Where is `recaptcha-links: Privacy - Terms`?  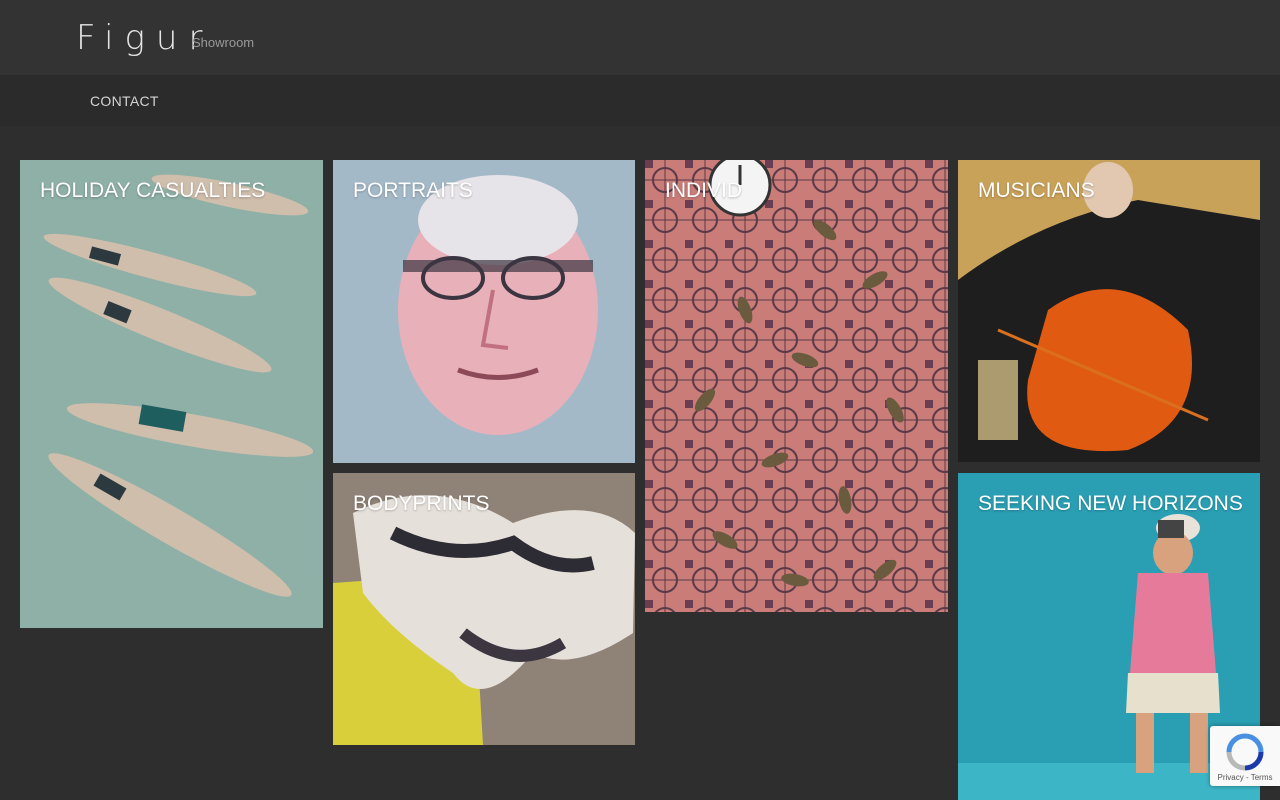
recaptcha-links: Privacy - Terms is located at coordinates (1245, 777).